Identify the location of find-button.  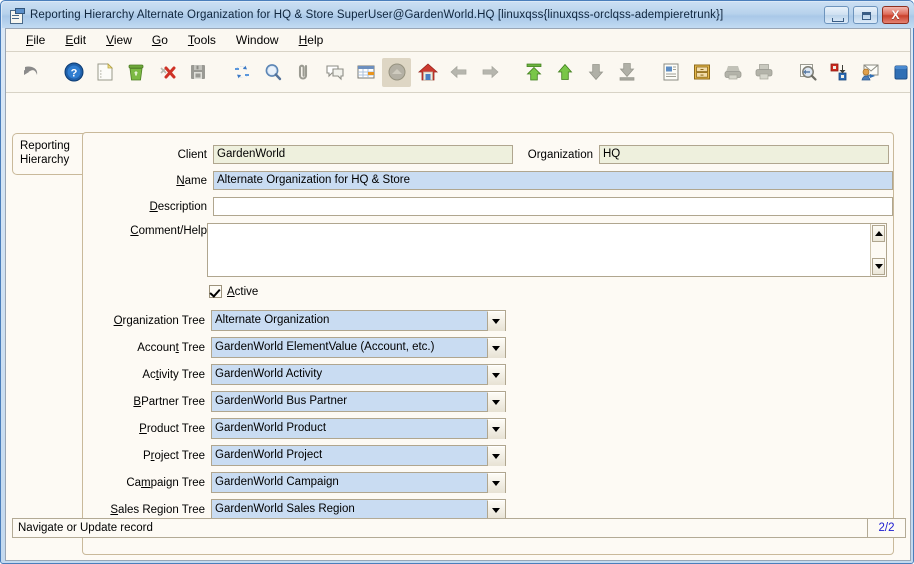
(272, 72).